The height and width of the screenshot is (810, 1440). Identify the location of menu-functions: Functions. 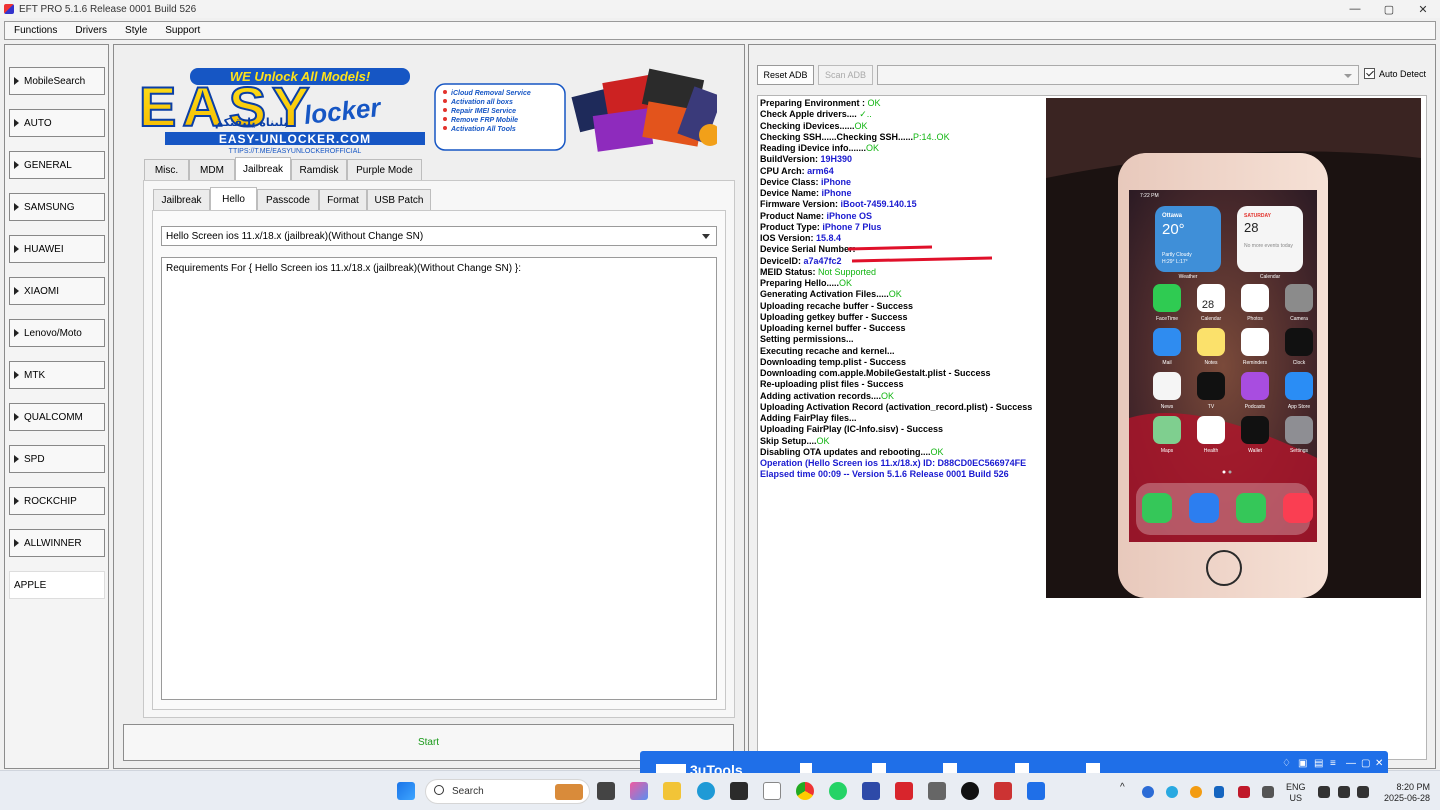
(35, 30).